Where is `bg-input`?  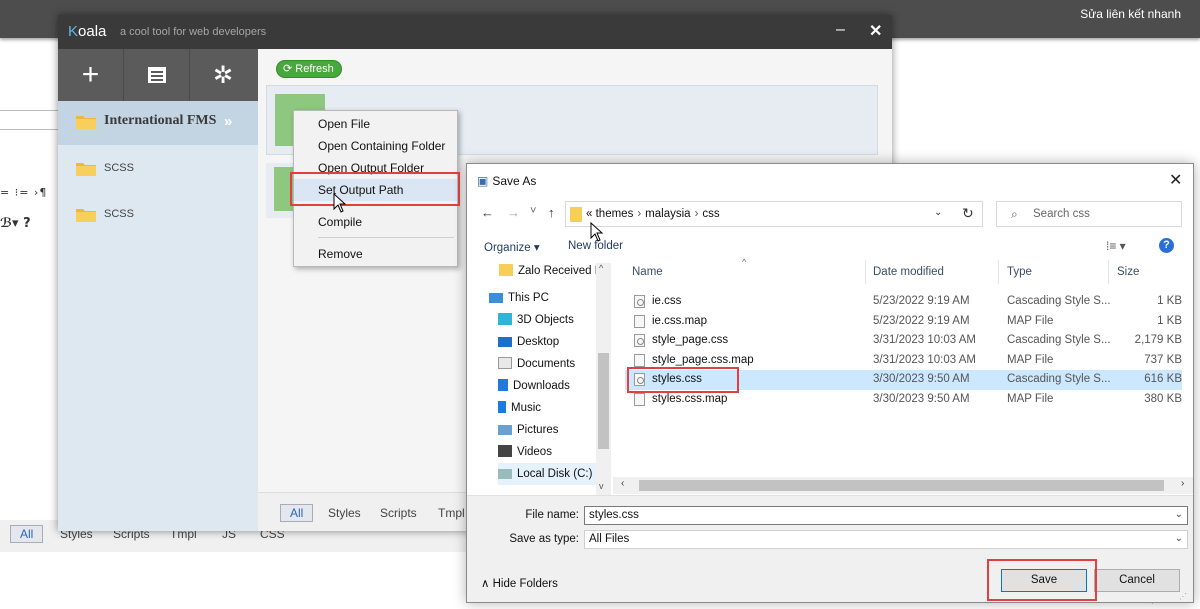
bg-input is located at coordinates (31, 120).